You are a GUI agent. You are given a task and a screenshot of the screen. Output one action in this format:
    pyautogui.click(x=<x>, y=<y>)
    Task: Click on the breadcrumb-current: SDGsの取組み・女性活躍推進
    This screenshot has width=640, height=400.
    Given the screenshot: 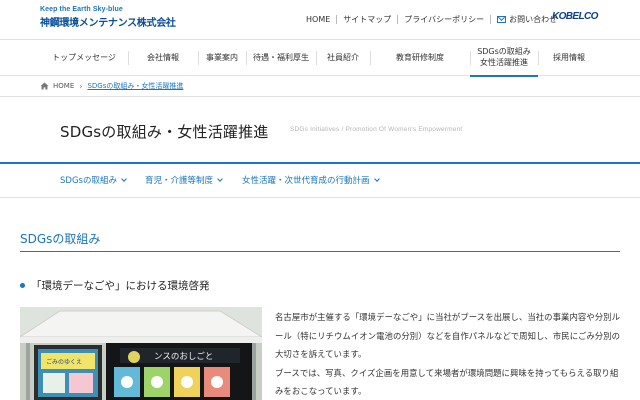 What is the action you would take?
    pyautogui.click(x=135, y=86)
    